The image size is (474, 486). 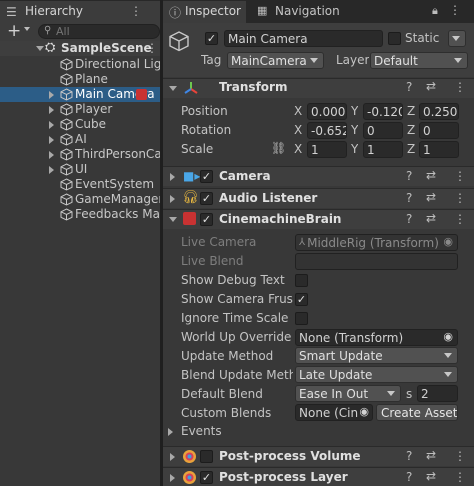 What do you see at coordinates (383, 149) in the screenshot?
I see `scale-y-field: 1` at bounding box center [383, 149].